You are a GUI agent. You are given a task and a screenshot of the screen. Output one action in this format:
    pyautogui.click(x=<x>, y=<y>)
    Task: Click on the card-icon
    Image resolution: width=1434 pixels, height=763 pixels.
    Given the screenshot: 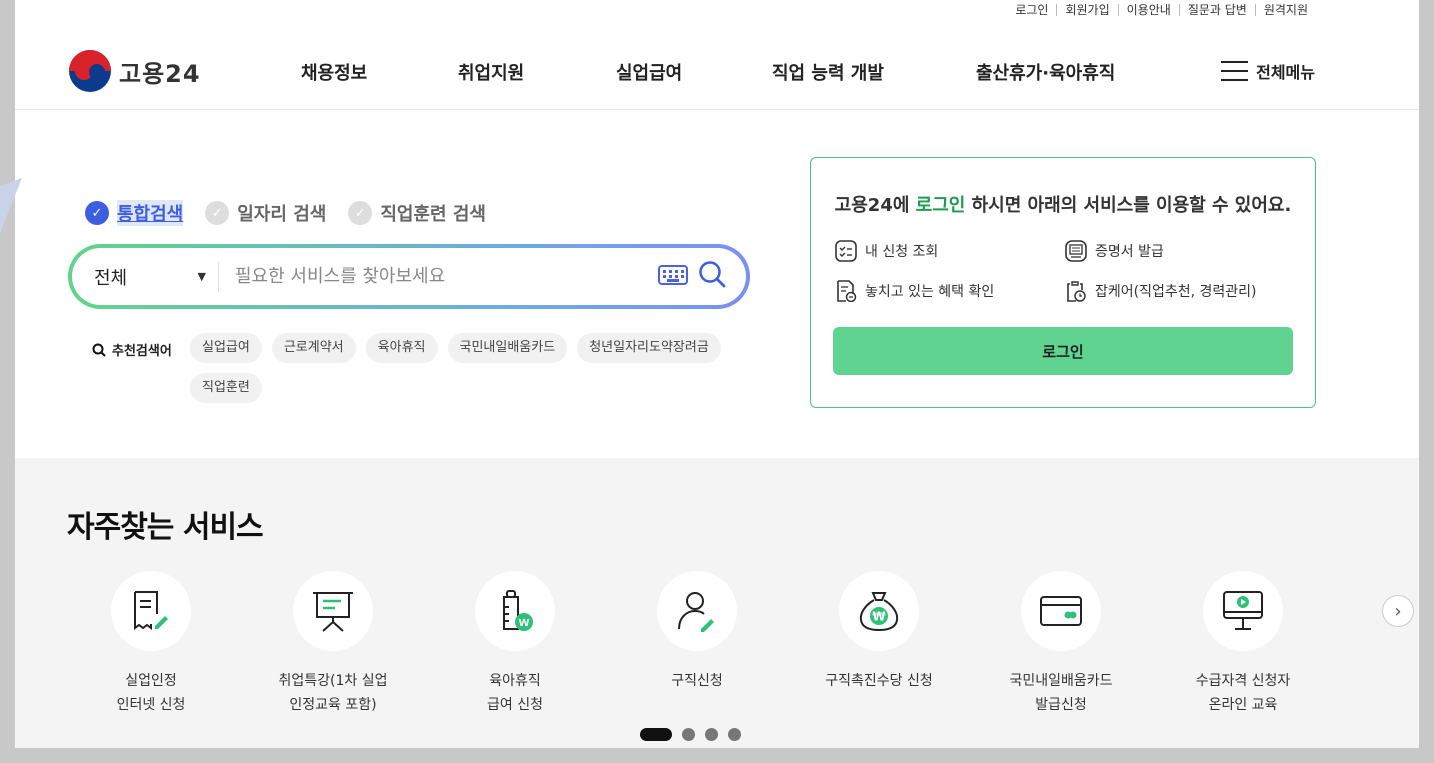 What is the action you would take?
    pyautogui.click(x=1061, y=611)
    